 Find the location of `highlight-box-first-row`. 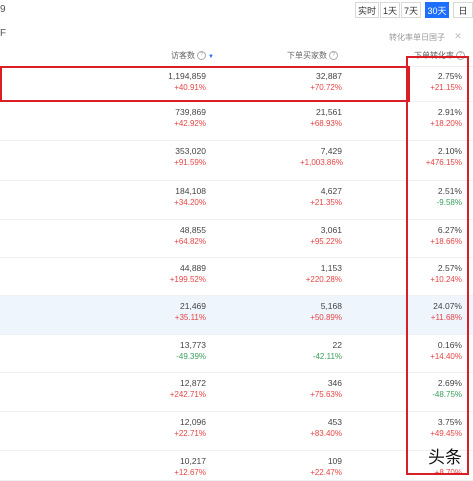

highlight-box-first-row is located at coordinates (205, 84).